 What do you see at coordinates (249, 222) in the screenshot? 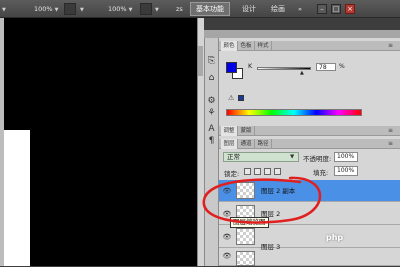
I see `thumbnail-tooltip: 图层缩览图` at bounding box center [249, 222].